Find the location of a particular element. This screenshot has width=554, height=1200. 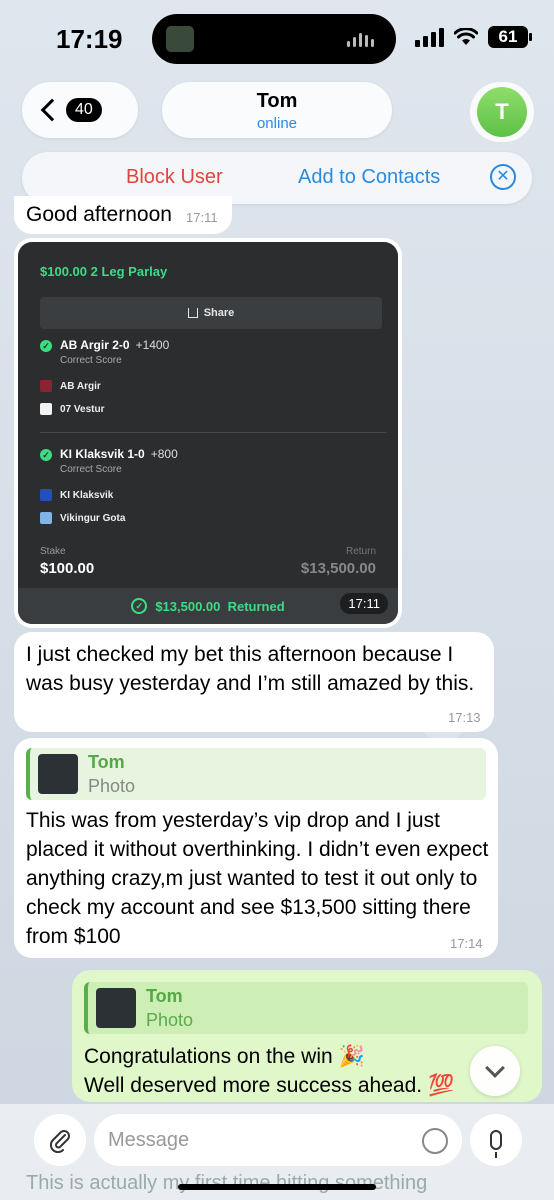

status-bar: 17:19 61 is located at coordinates (277, 39).